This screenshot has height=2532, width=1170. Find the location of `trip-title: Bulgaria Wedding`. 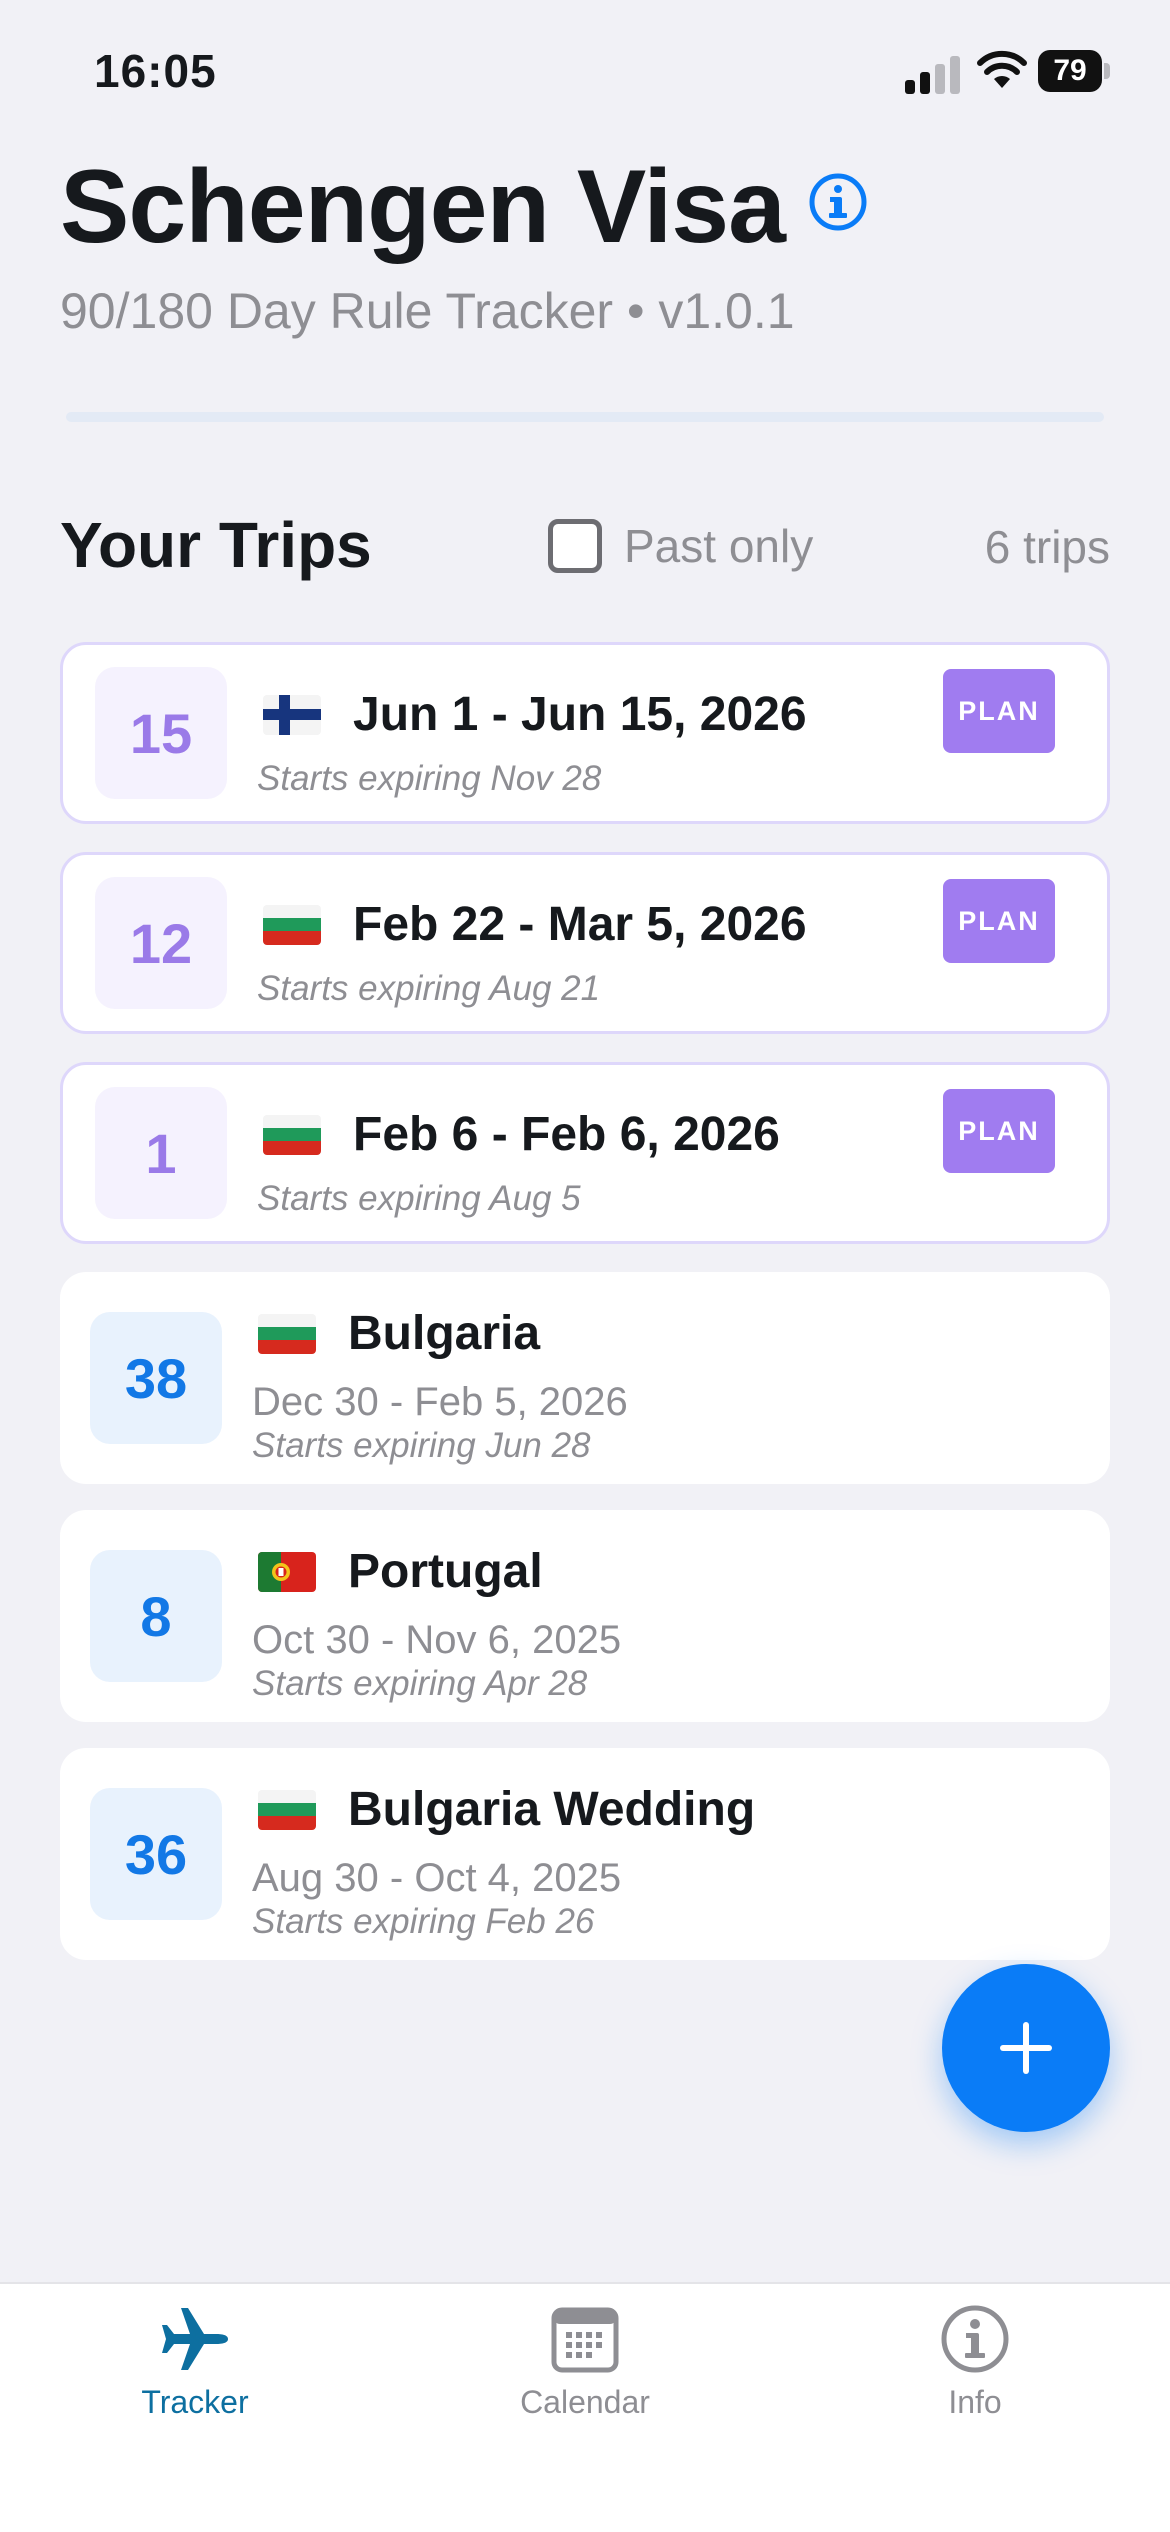

trip-title: Bulgaria Wedding is located at coordinates (552, 1809).